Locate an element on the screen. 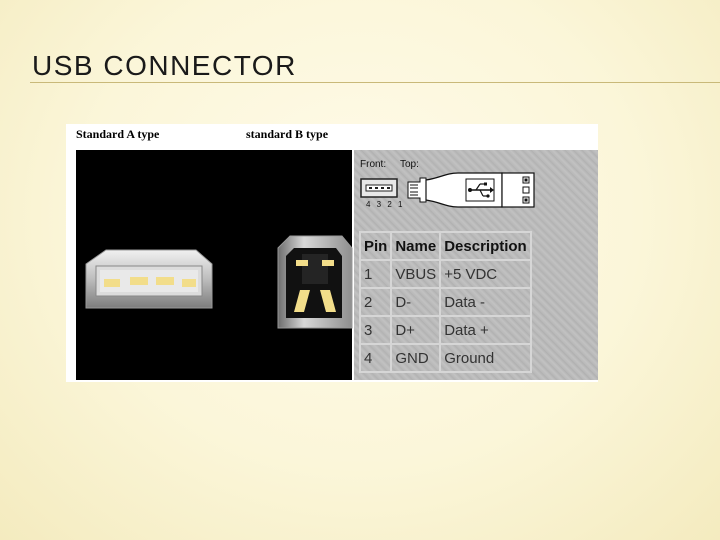 The image size is (720, 540). usb-top-view-icon is located at coordinates (471, 190).